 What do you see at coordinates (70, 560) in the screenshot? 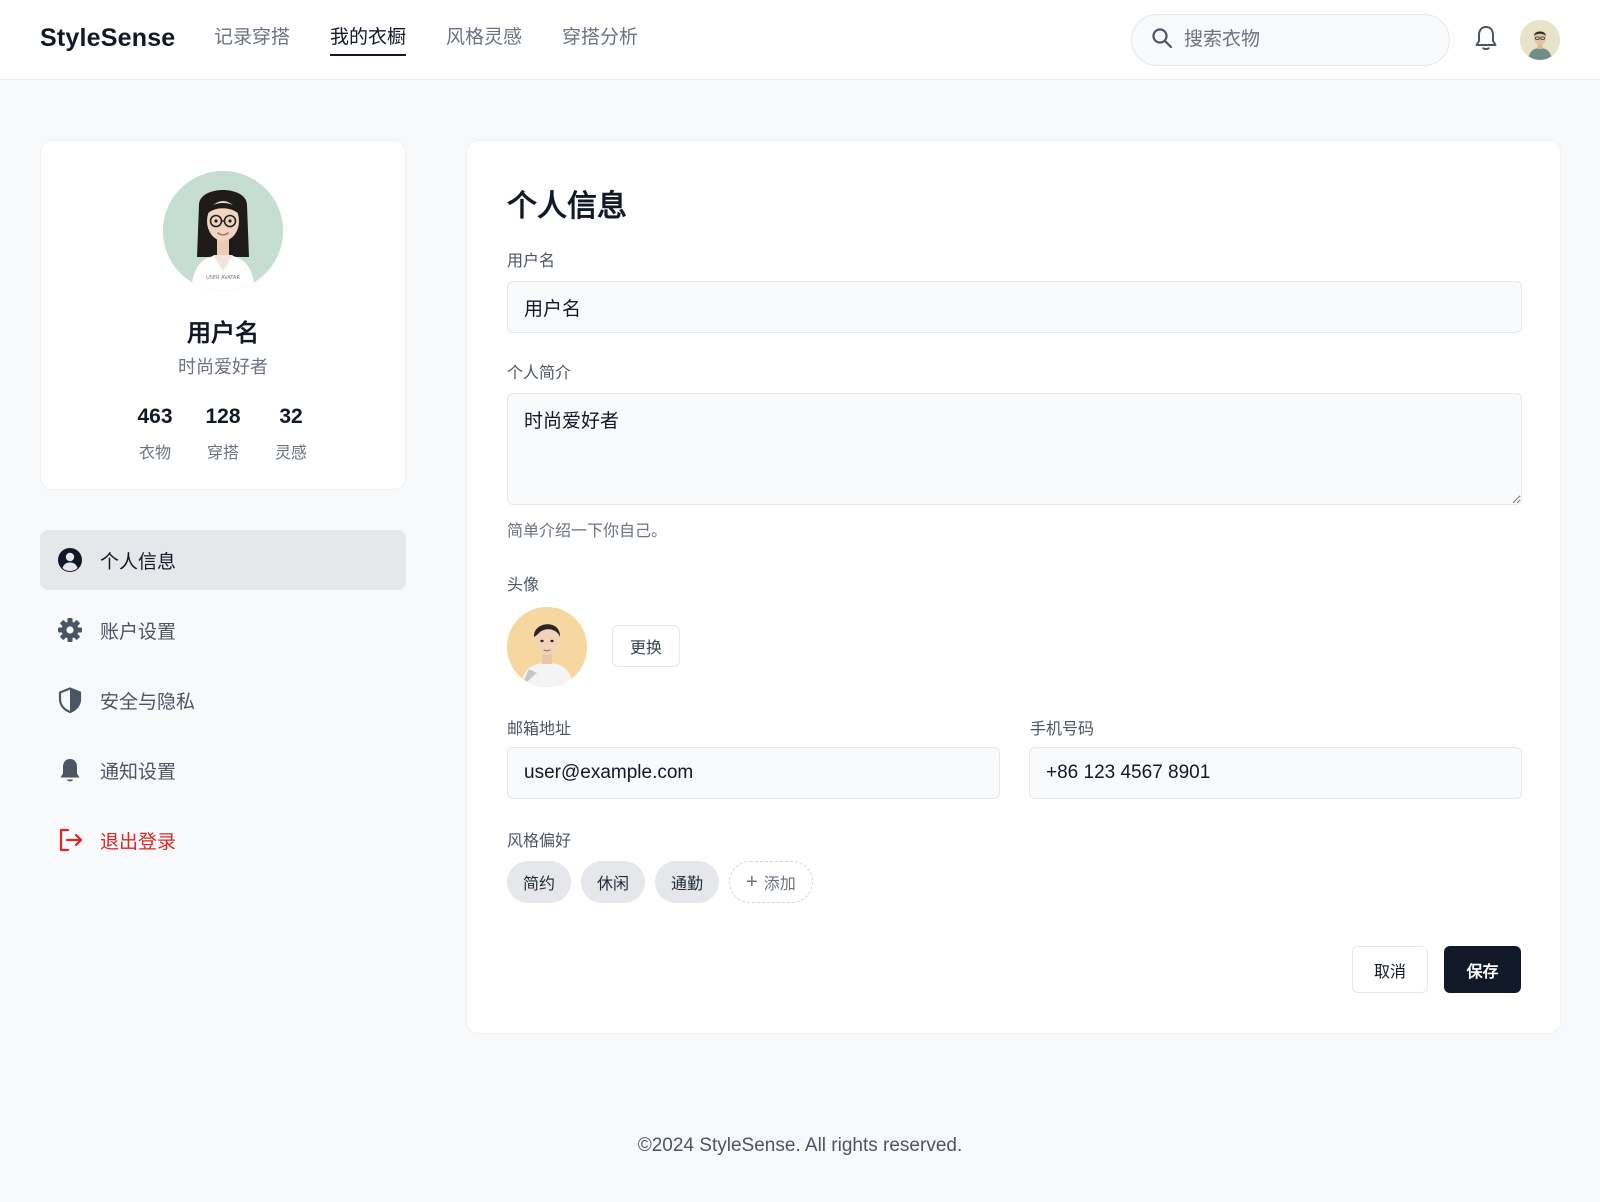
I see `user-circle-icon` at bounding box center [70, 560].